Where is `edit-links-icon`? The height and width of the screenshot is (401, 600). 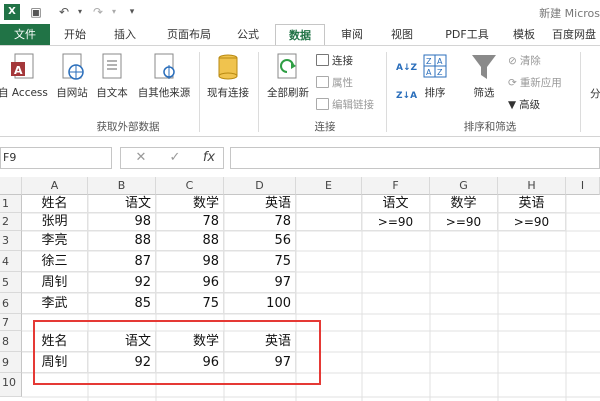 edit-links-icon is located at coordinates (322, 104).